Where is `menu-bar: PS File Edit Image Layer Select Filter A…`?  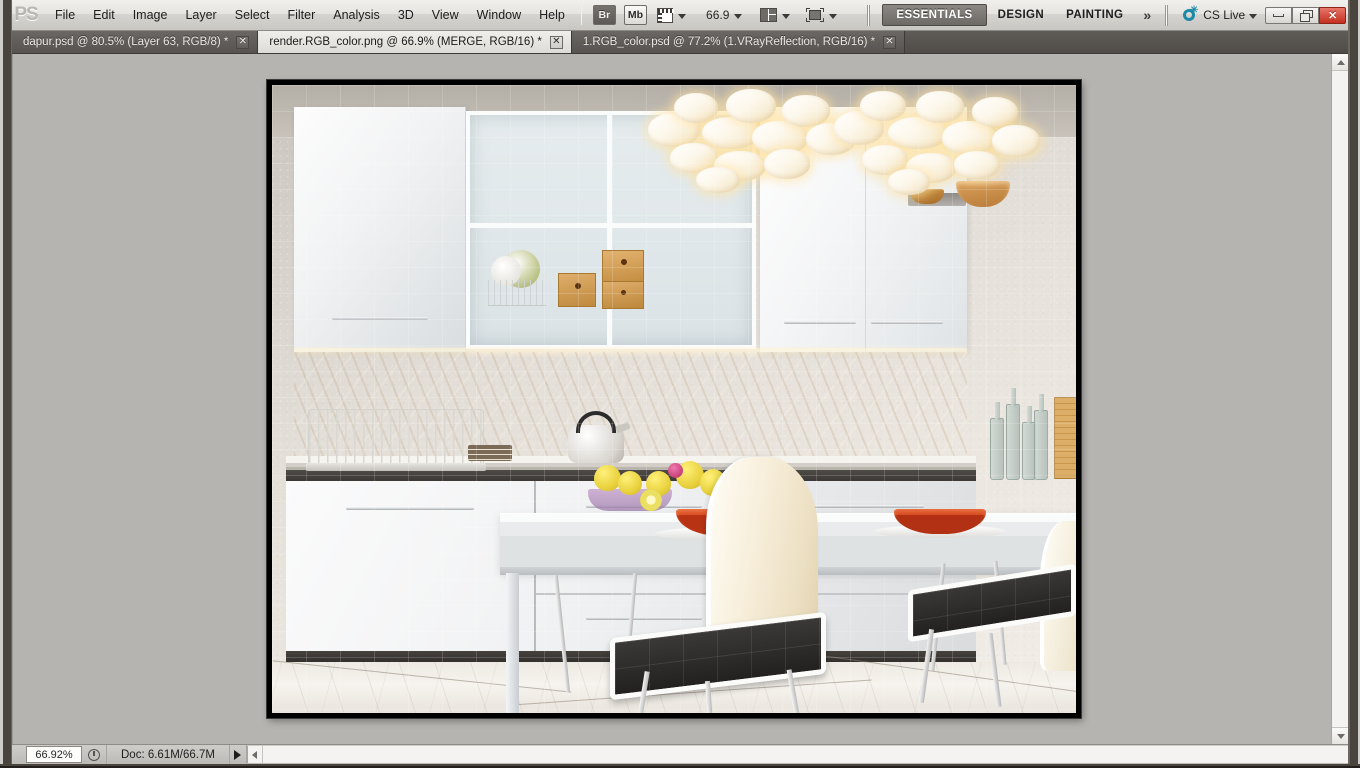 menu-bar: PS File Edit Image Layer Select Filter A… is located at coordinates (680, 15).